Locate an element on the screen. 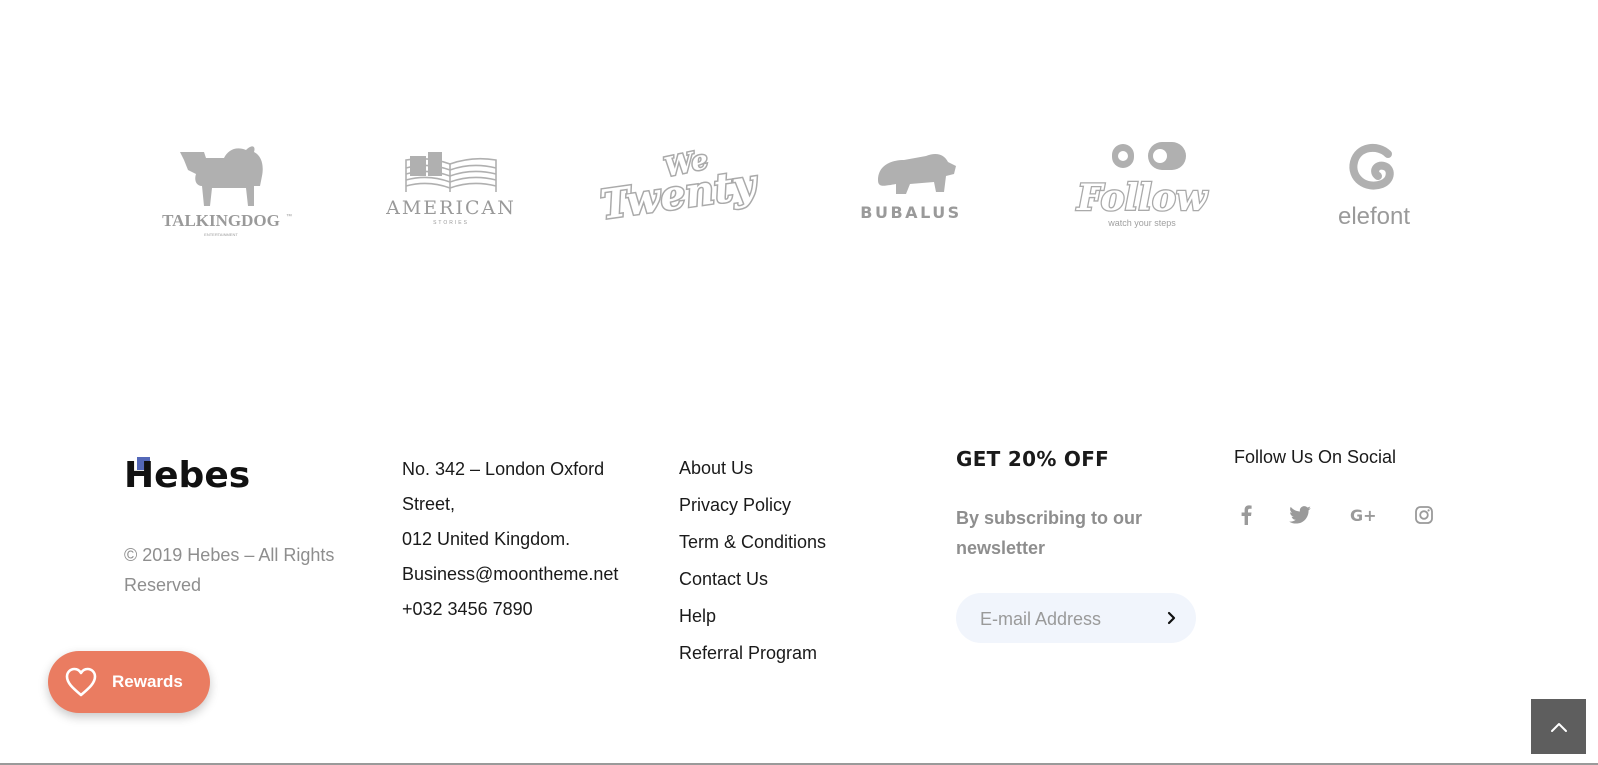 Image resolution: width=1598 pixels, height=765 pixels. svg-text: ™ is located at coordinates (289, 216).